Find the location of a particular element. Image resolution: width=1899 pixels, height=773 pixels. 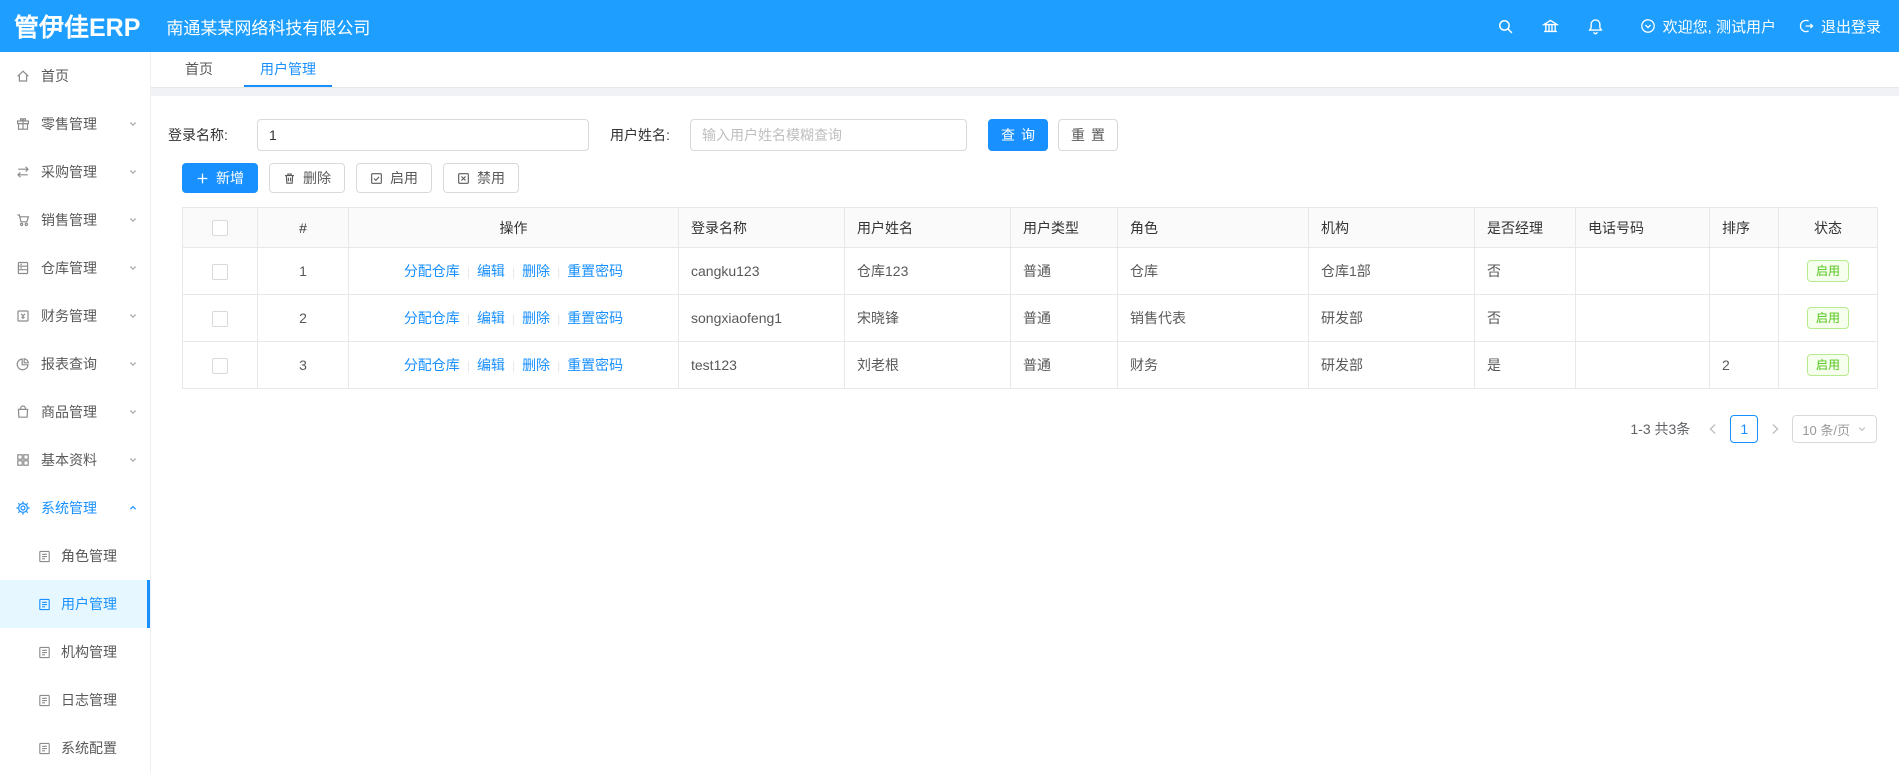

cell-sort: 2 is located at coordinates (1744, 365).